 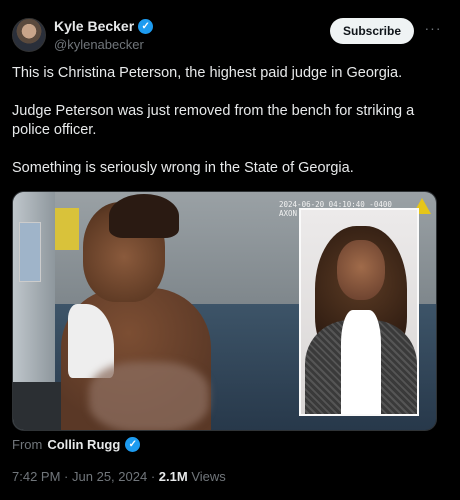 What do you see at coordinates (29, 35) in the screenshot?
I see `avatar` at bounding box center [29, 35].